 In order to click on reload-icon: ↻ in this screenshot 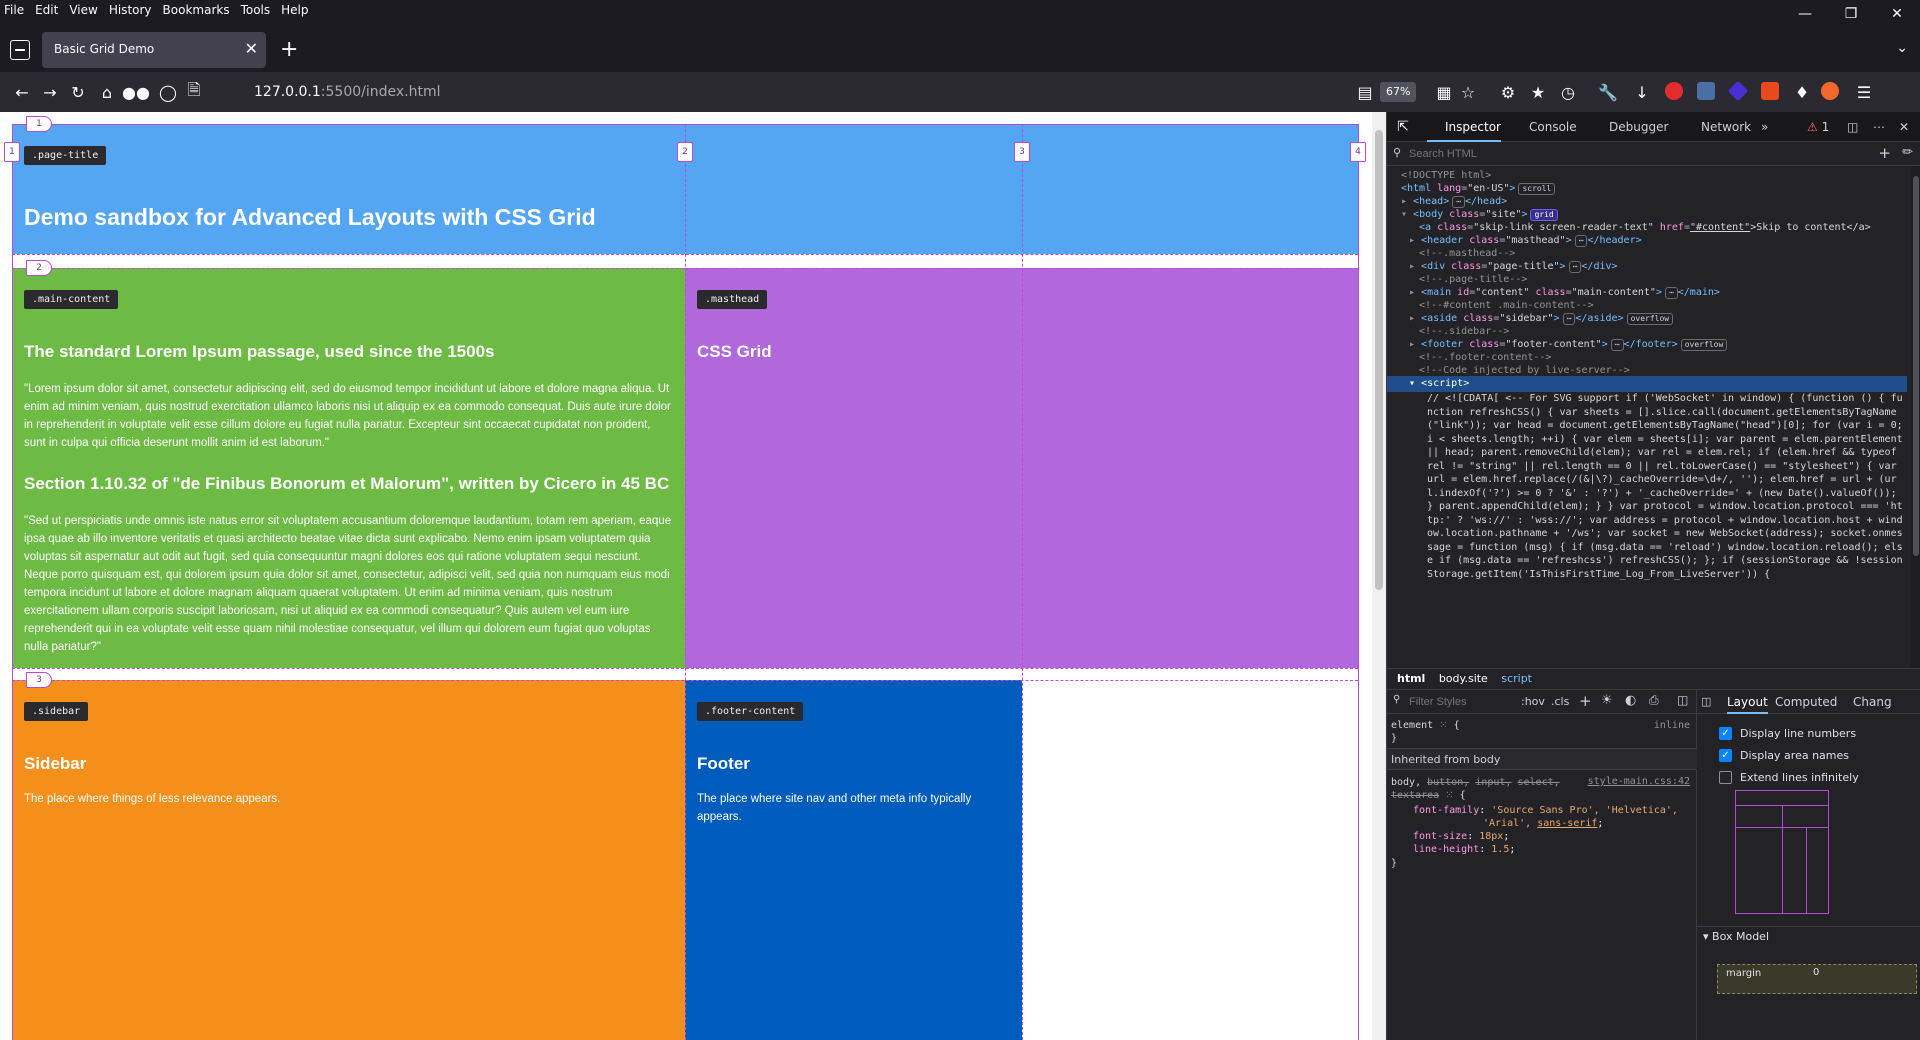, I will do `click(78, 92)`.